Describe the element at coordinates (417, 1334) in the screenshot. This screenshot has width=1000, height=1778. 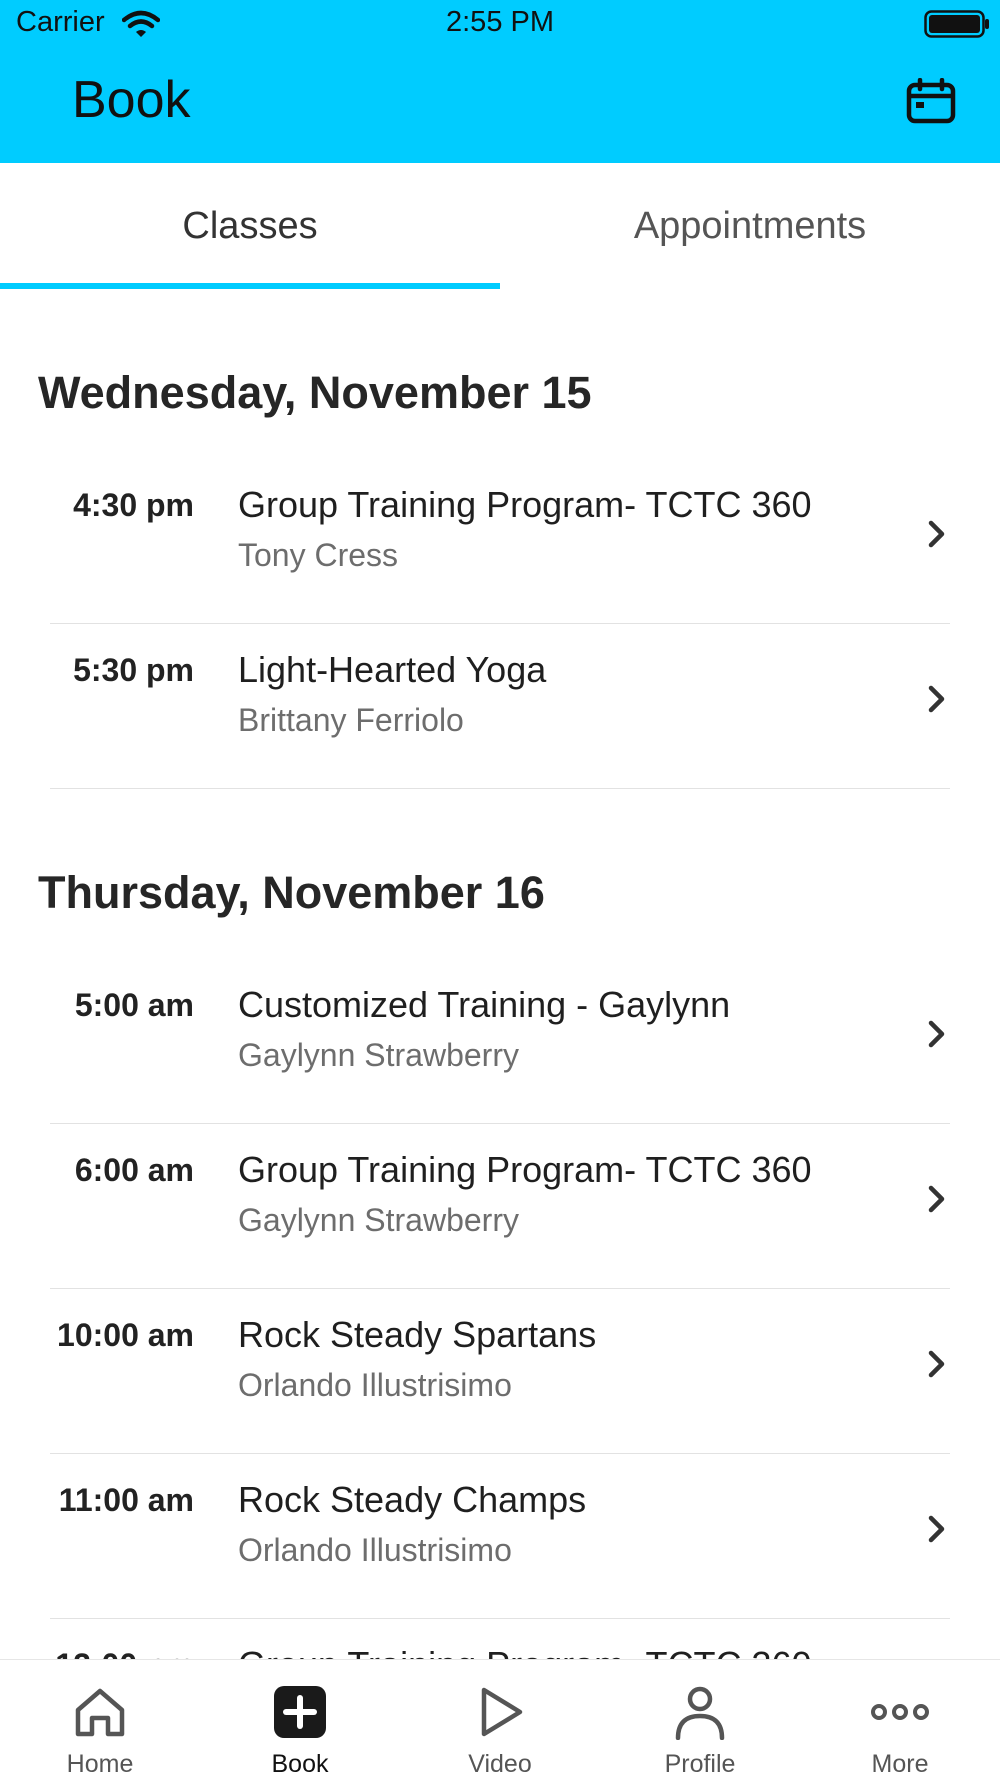
I see `class-name: Rock Steady Spartans` at that location.